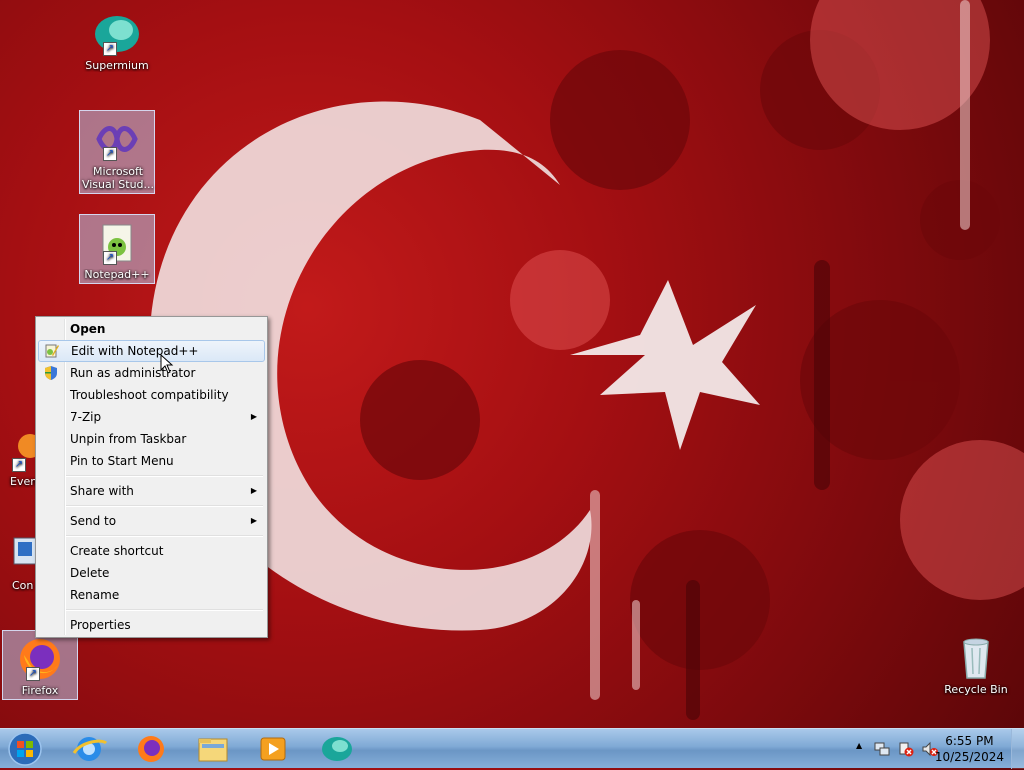  I want to click on menu-item-share-with: Share with ▶, so click(151, 491).